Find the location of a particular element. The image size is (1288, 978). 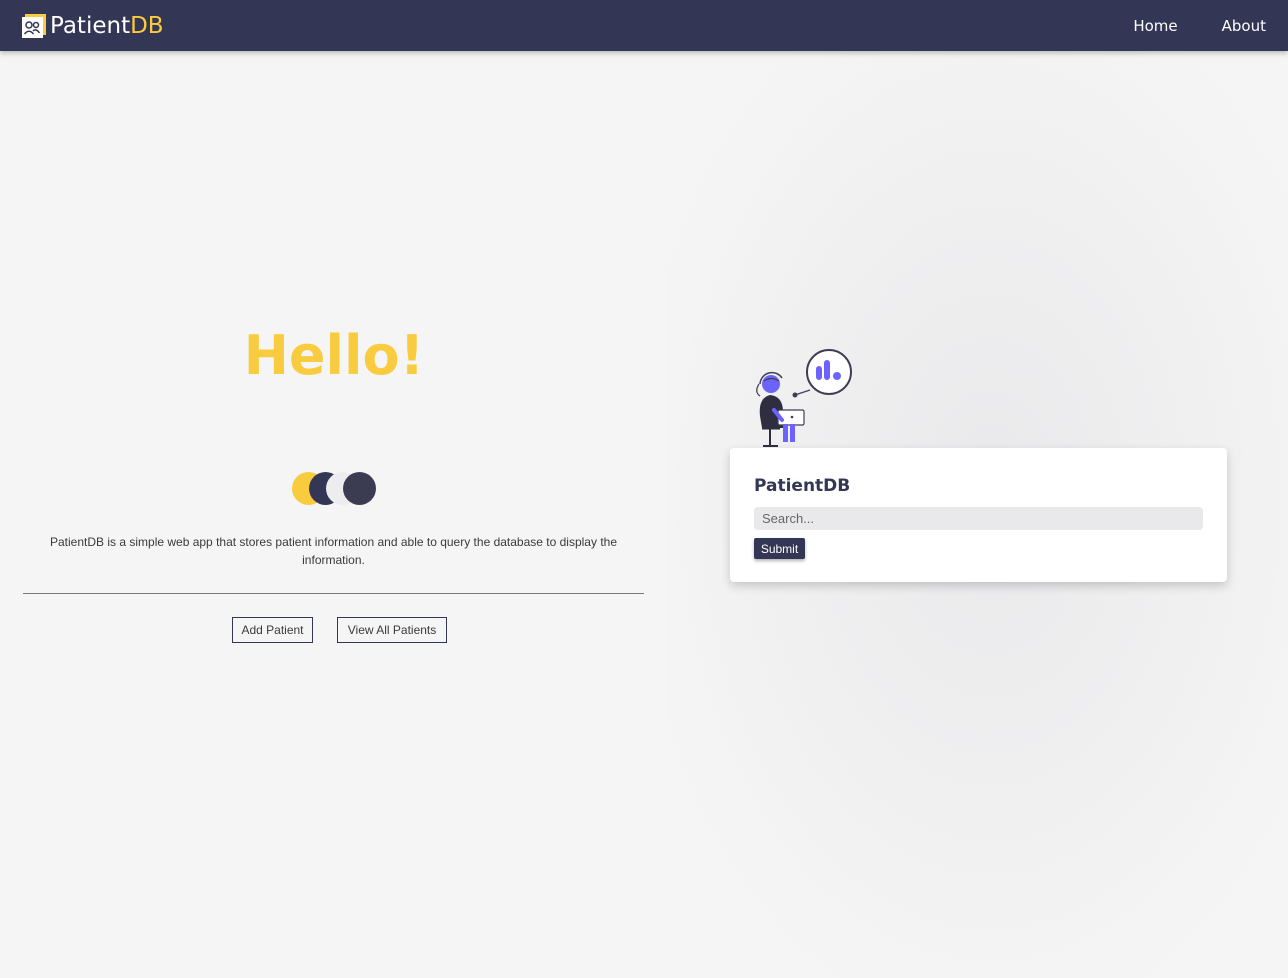

add-patient-button: Add Patient is located at coordinates (272, 630).